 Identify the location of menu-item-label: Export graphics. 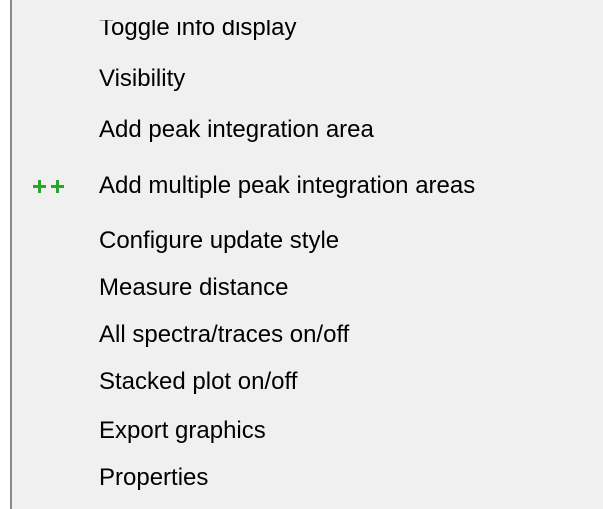
(182, 430).